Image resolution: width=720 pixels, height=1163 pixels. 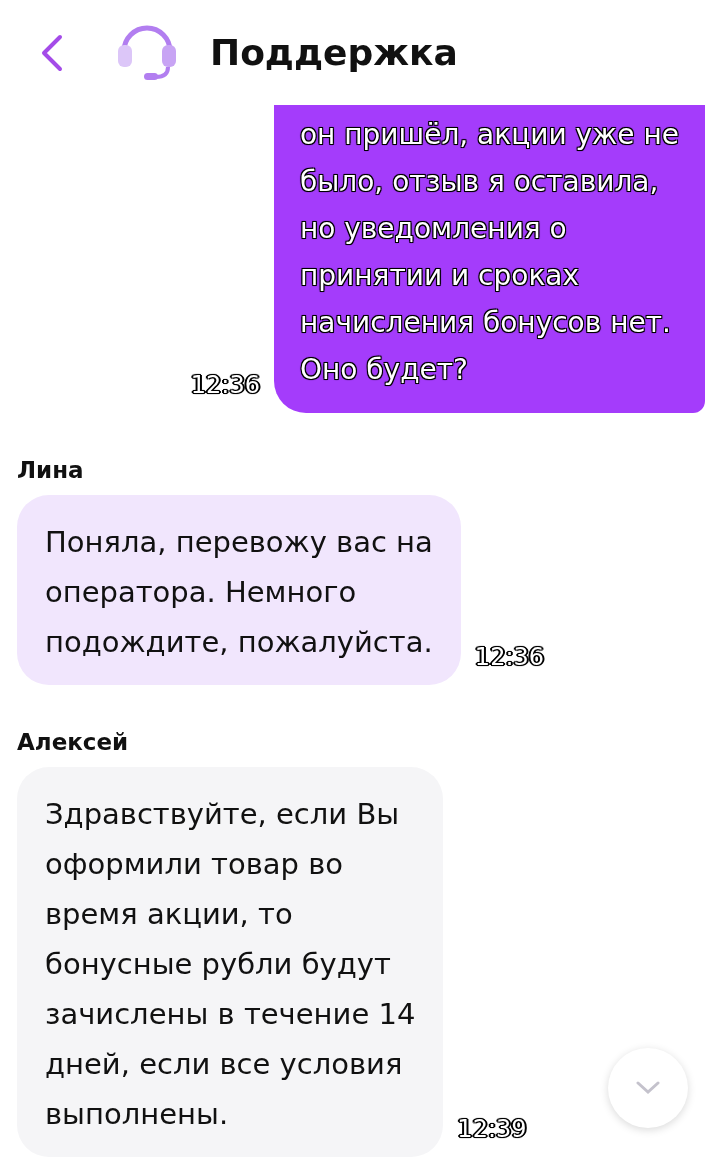 I want to click on sender-name: Алексей, so click(x=73, y=742).